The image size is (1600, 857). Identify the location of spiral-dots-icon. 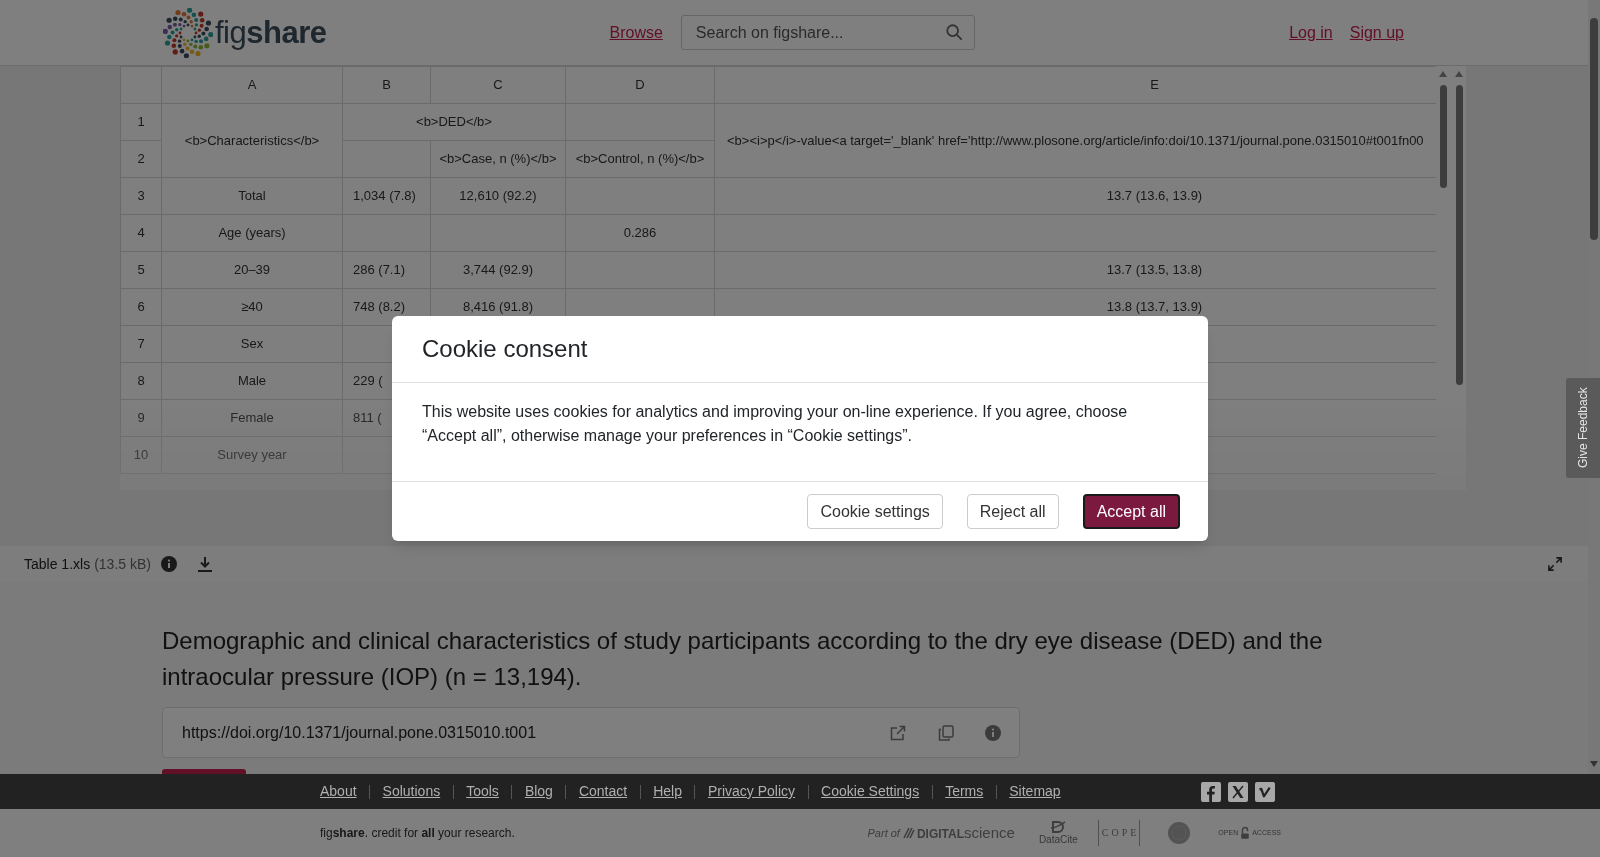
(188, 32).